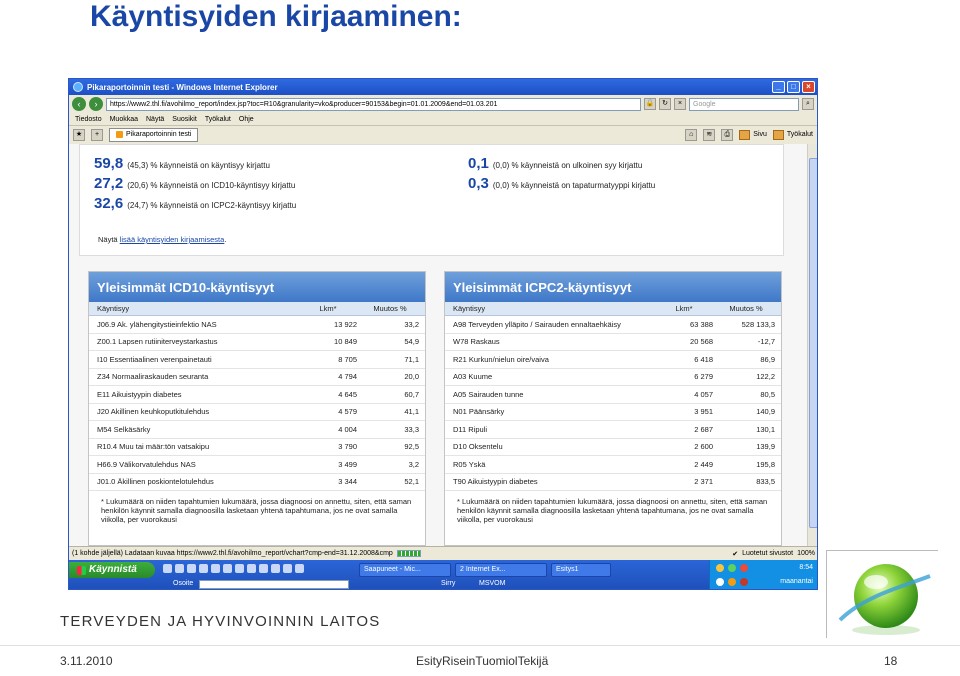 The height and width of the screenshot is (676, 960). What do you see at coordinates (88, 119) in the screenshot?
I see `menu-item-file: Tiedosto` at bounding box center [88, 119].